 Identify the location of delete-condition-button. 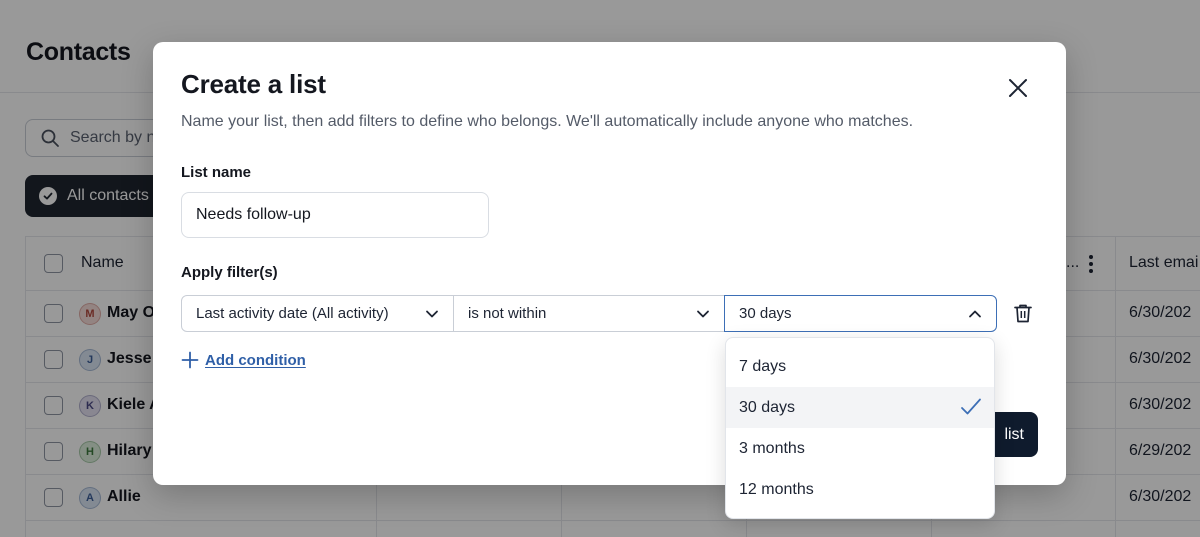
(1023, 313).